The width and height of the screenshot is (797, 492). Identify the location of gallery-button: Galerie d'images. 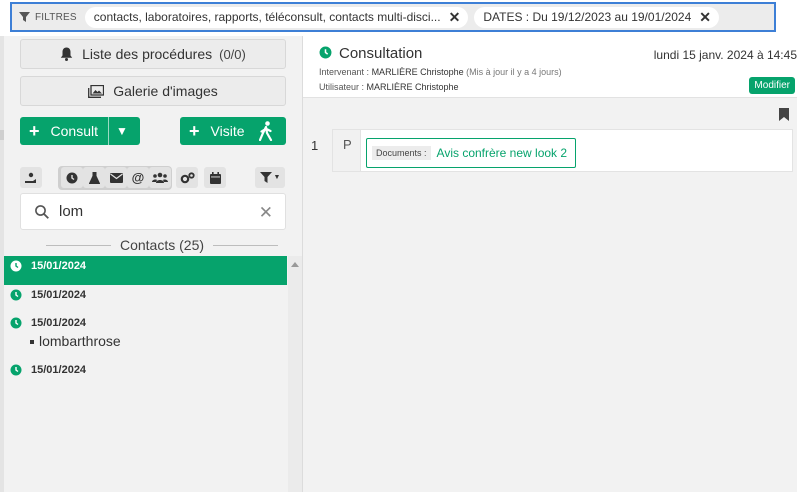
(153, 91).